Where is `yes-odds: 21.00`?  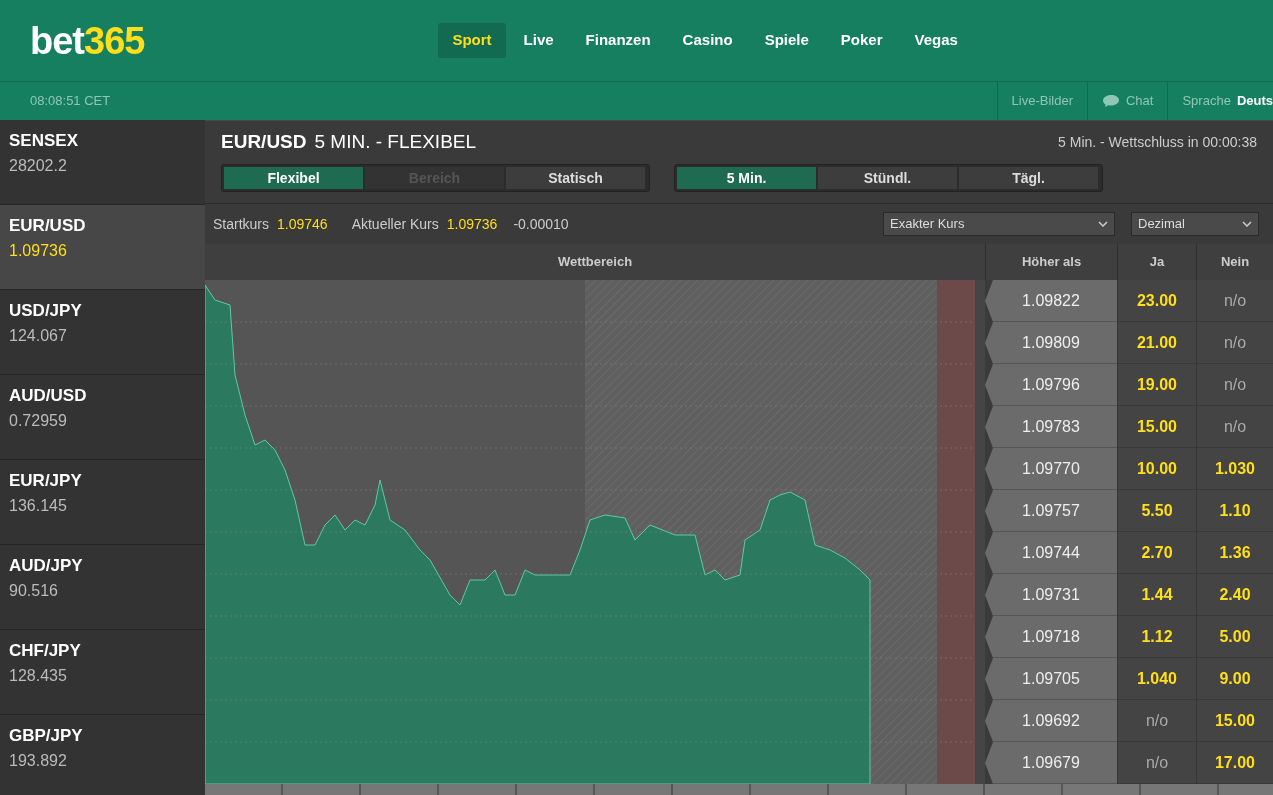 yes-odds: 21.00 is located at coordinates (1156, 343).